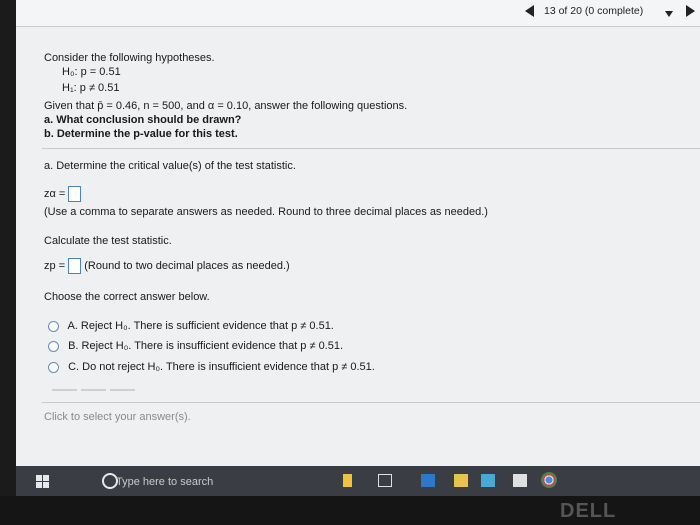 The image size is (700, 525). I want to click on top-nav-bar: 13 of 20 (0 complete), so click(358, 13).